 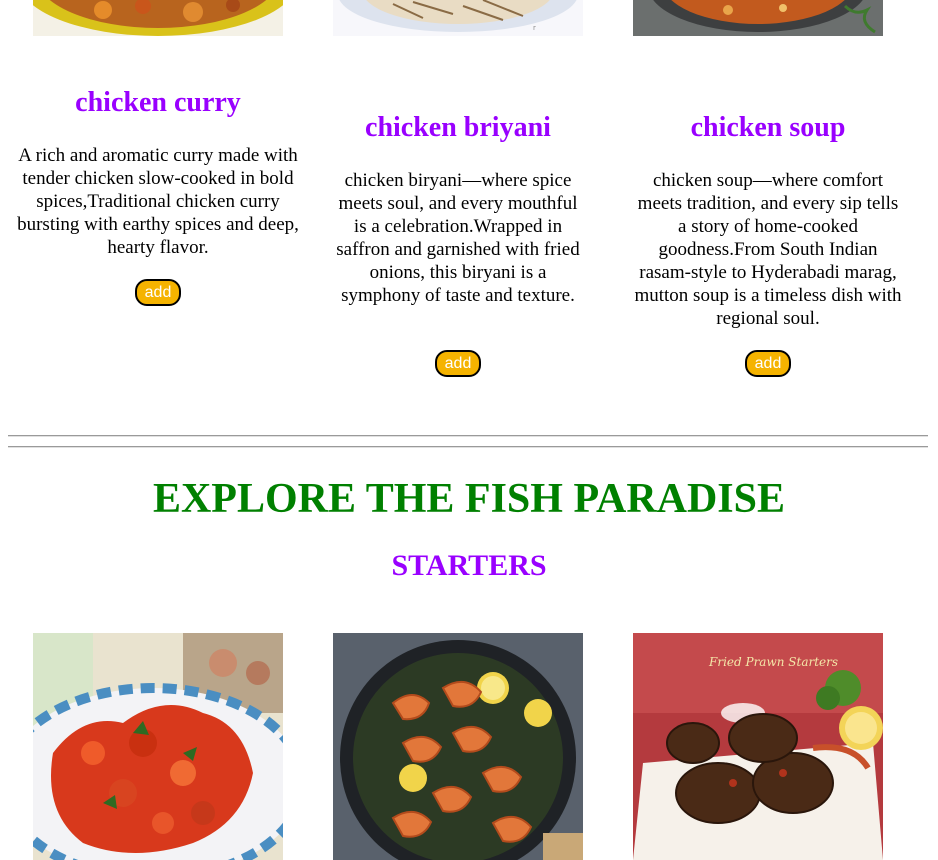 I want to click on dish-title: chicken briyani, so click(x=458, y=127).